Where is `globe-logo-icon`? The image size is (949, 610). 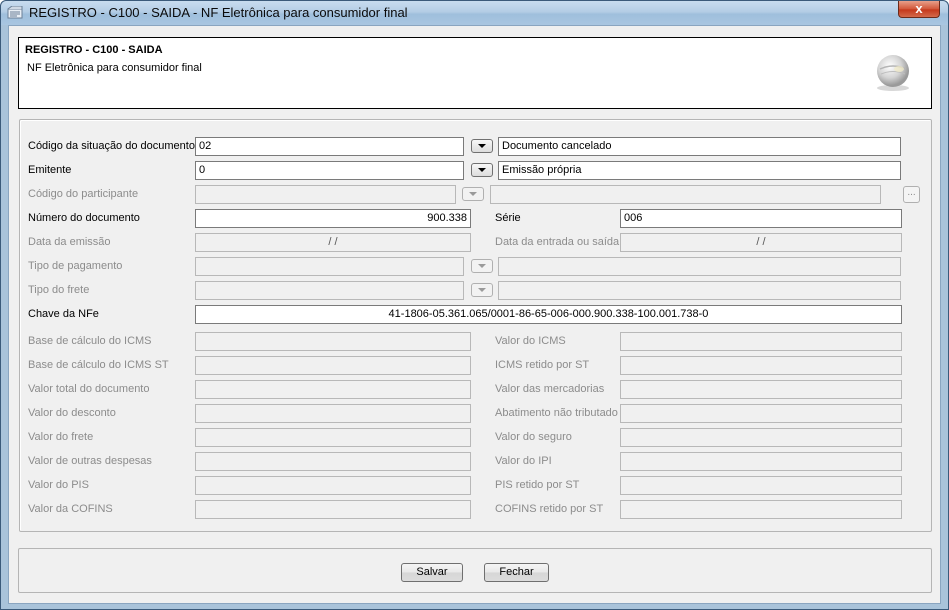
globe-logo-icon is located at coordinates (893, 73).